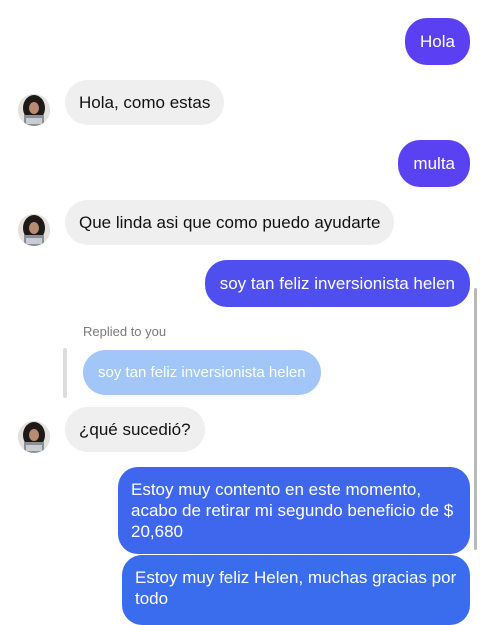  I want to click on reply-quote-bar, so click(65, 373).